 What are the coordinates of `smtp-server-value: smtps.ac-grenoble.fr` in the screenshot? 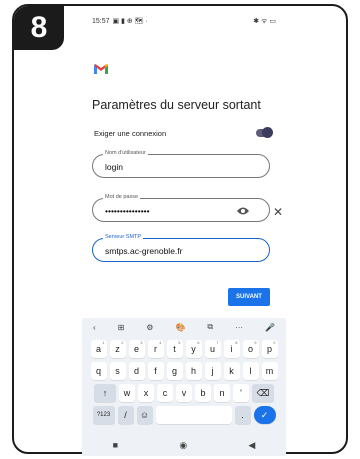 It's located at (144, 251).